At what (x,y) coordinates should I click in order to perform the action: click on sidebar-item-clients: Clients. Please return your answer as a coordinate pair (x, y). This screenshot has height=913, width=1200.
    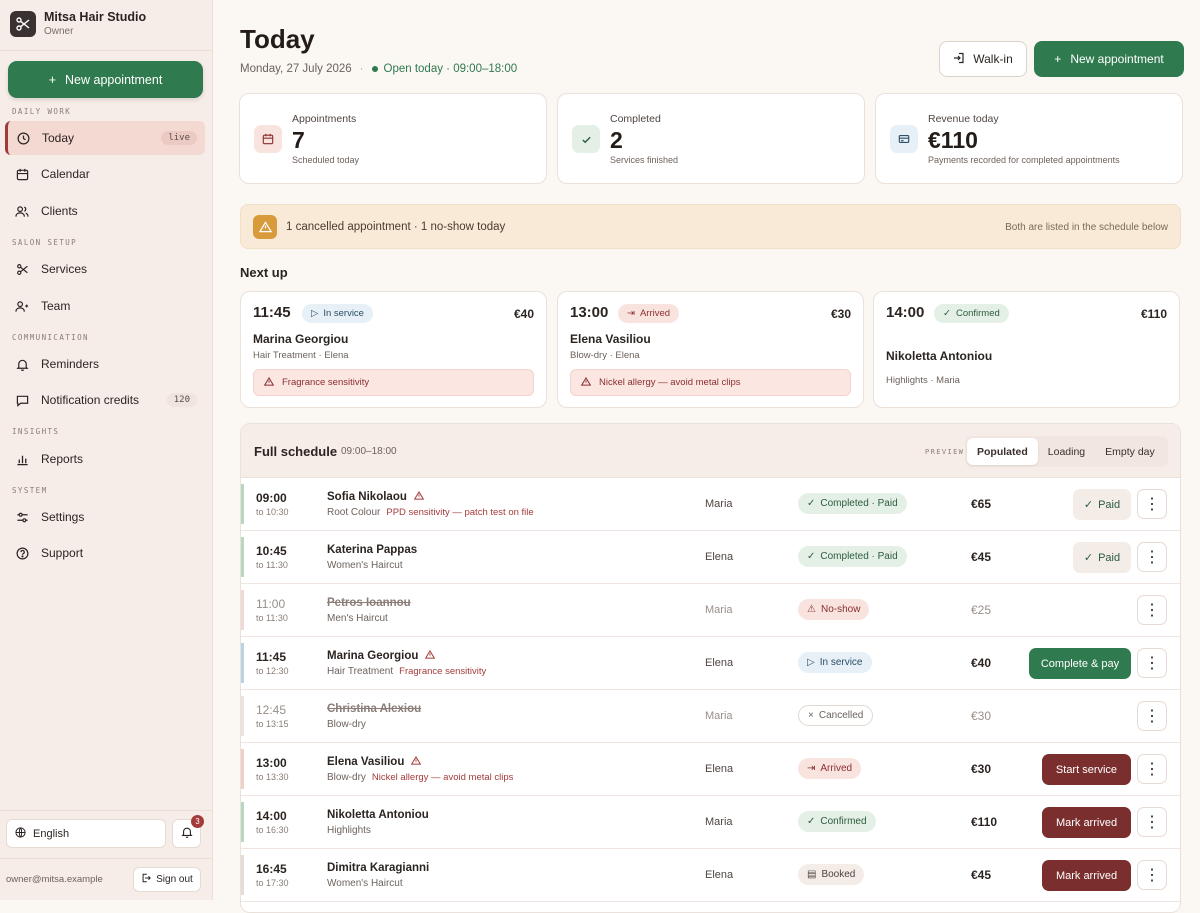
    Looking at the image, I should click on (105, 211).